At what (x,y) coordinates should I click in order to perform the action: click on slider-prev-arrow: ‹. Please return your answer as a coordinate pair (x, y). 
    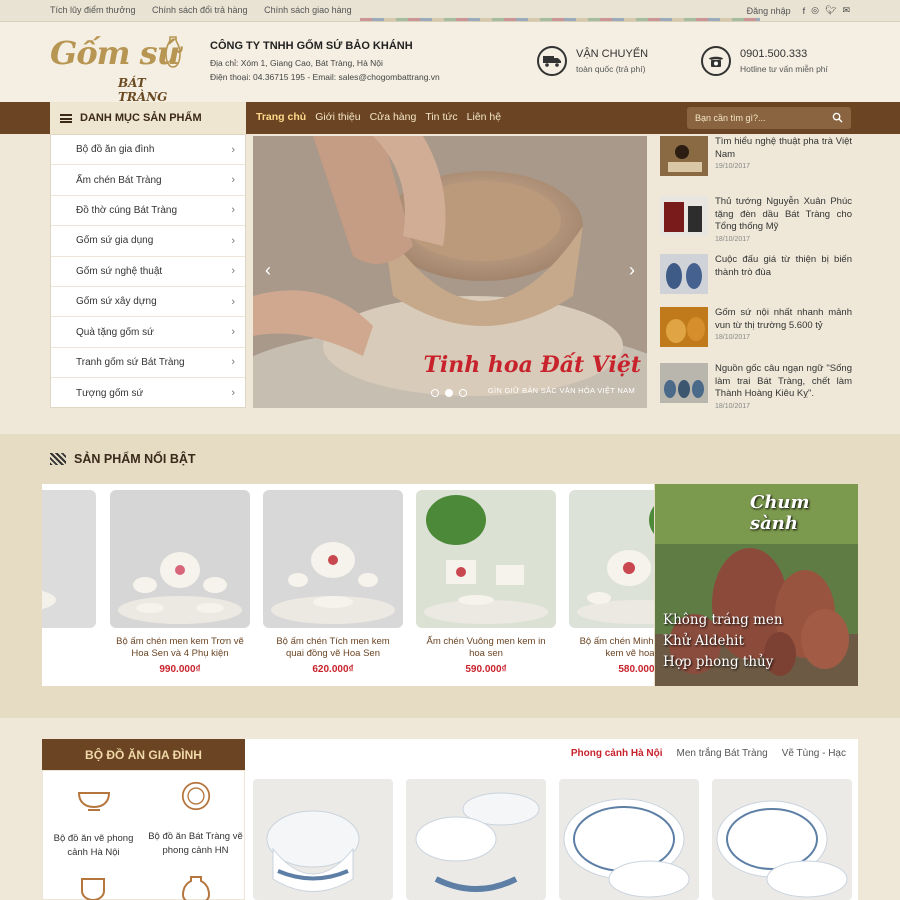
    Looking at the image, I should click on (268, 270).